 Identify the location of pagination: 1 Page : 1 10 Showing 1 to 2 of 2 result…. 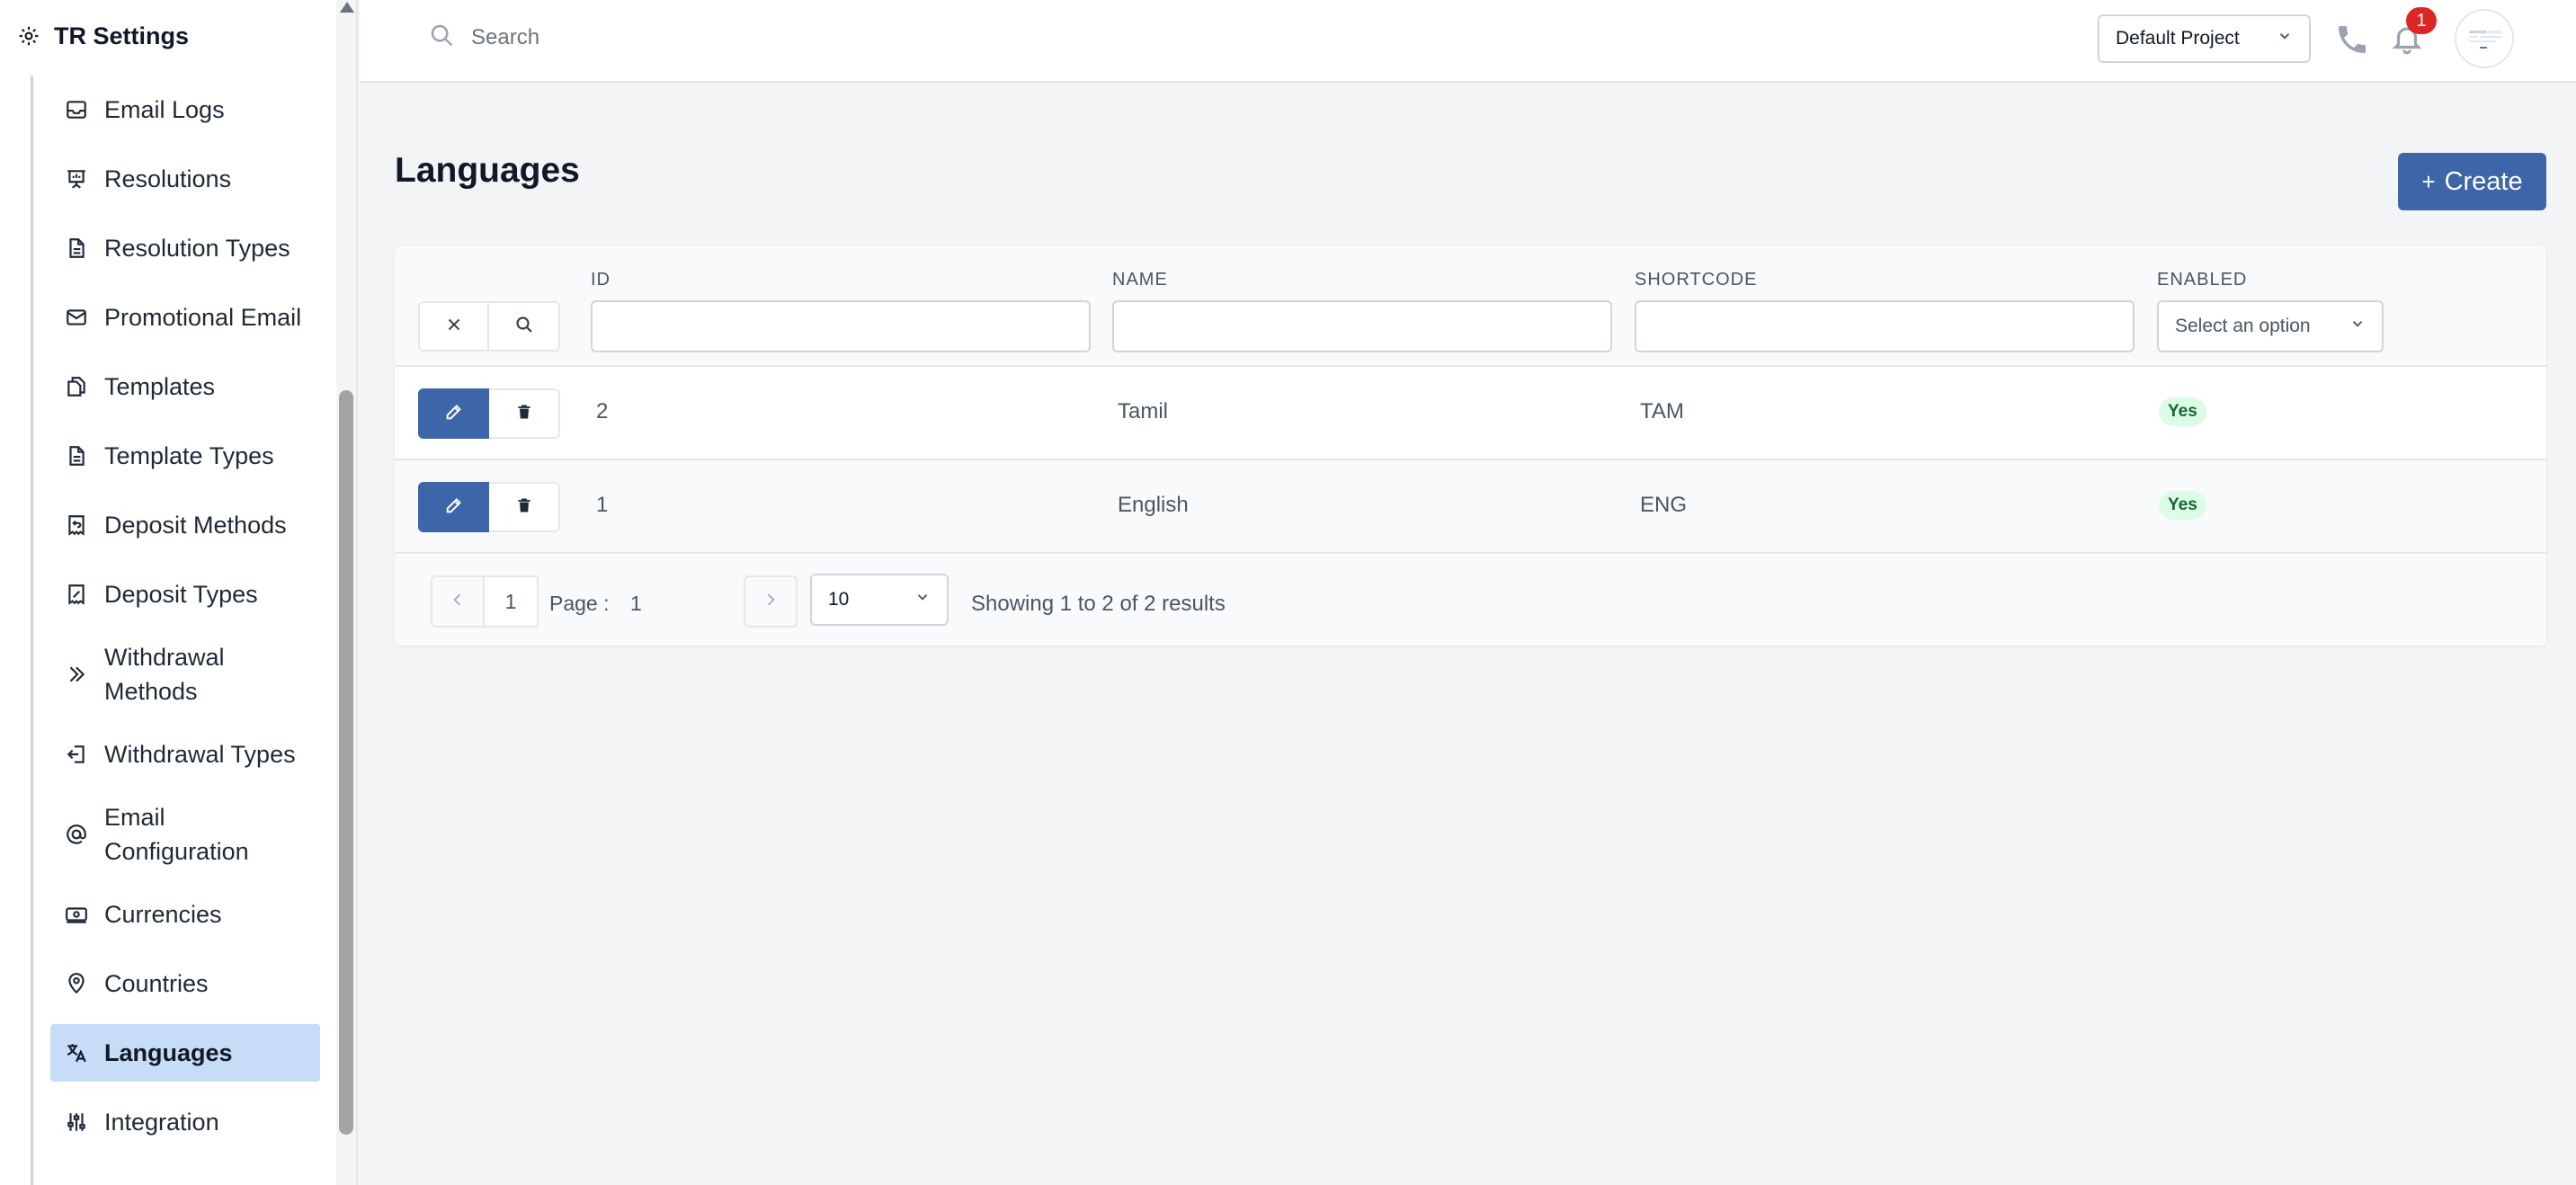
(1471, 601).